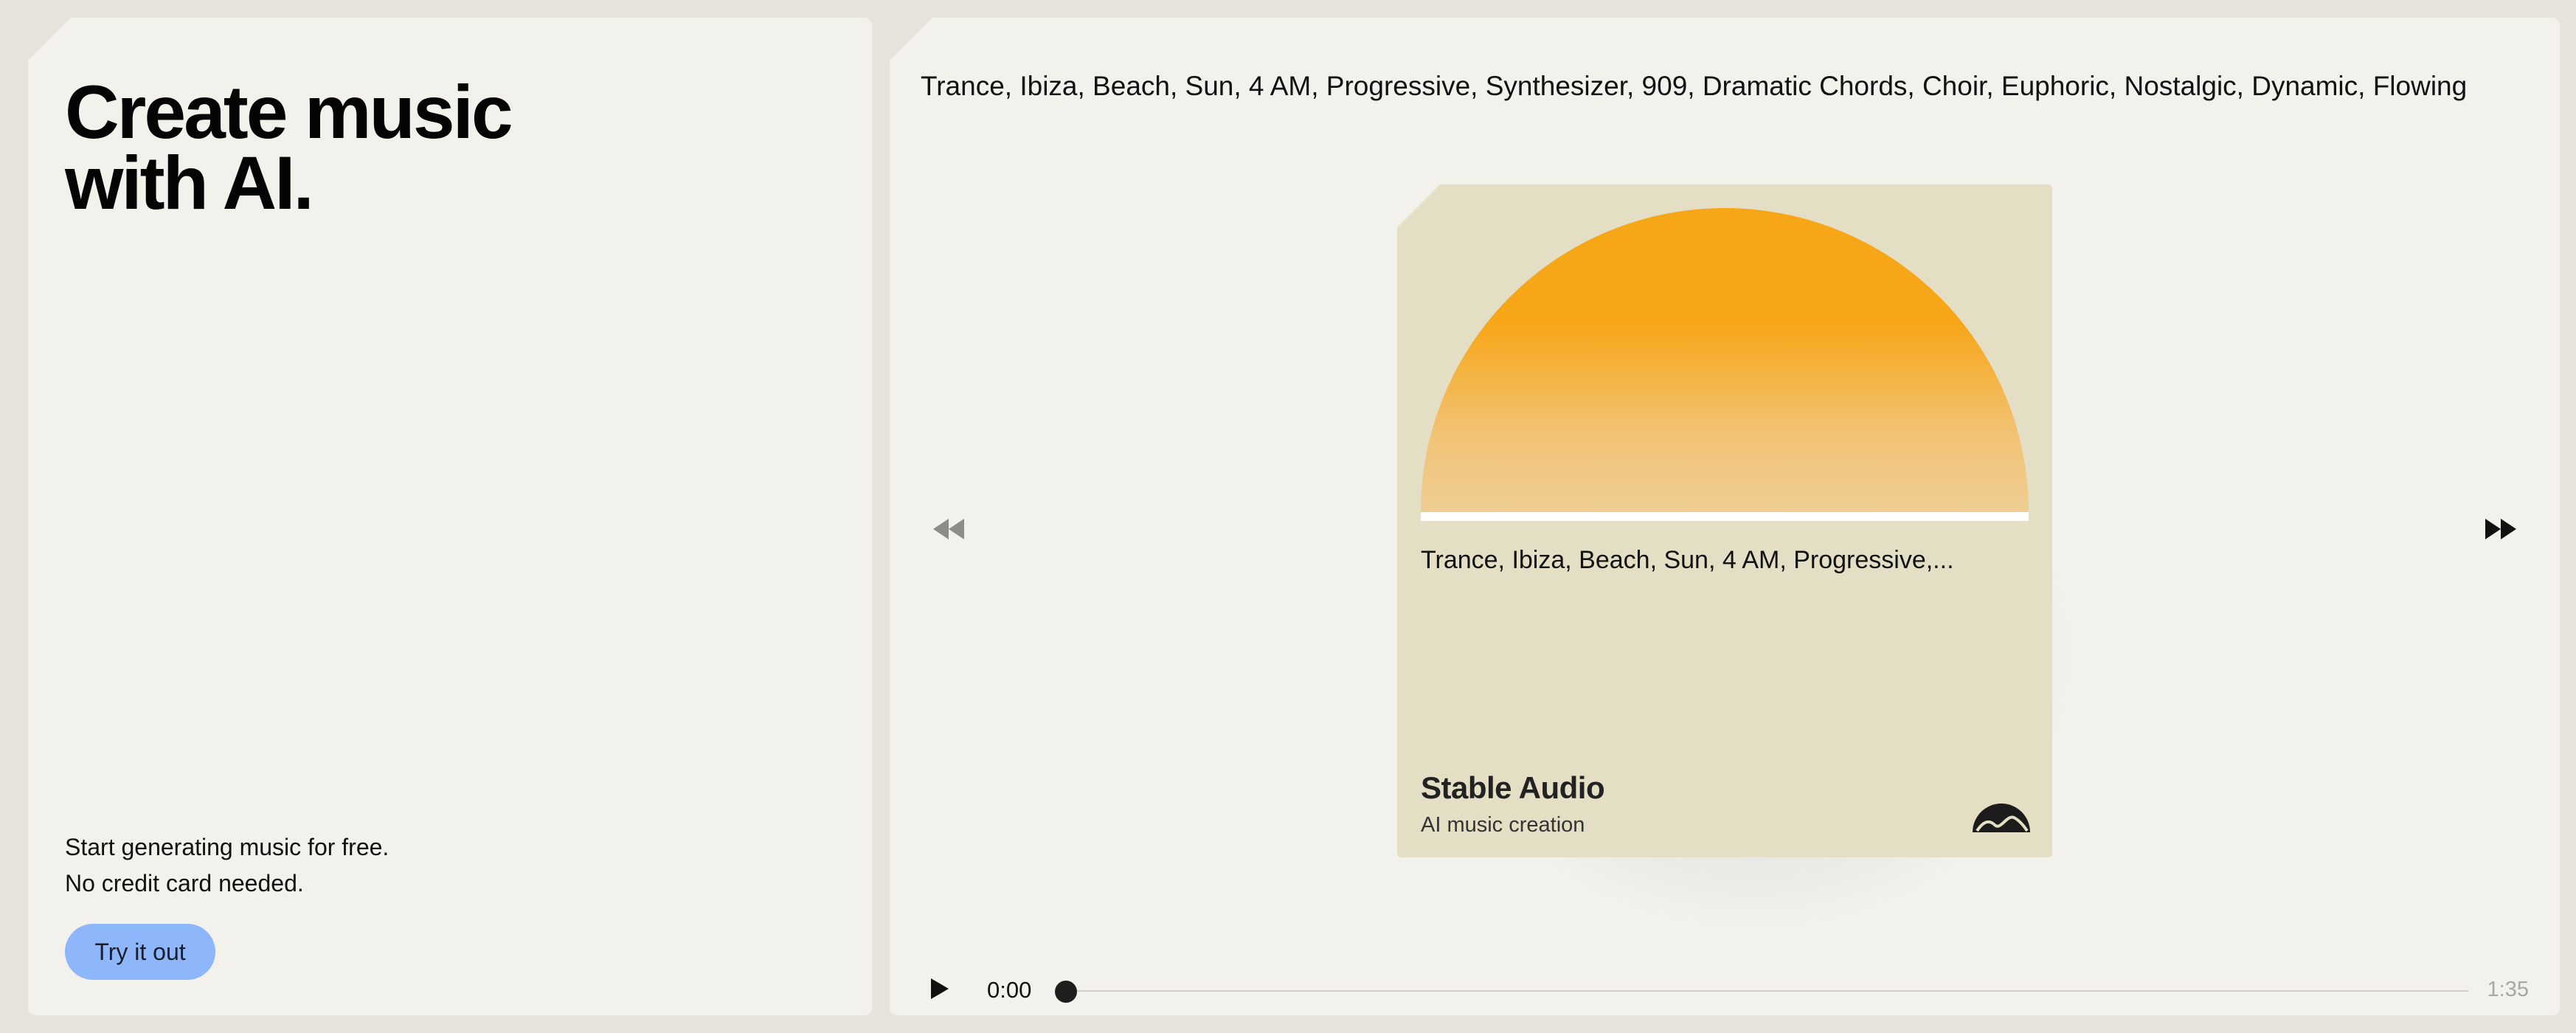  I want to click on play-button, so click(940, 988).